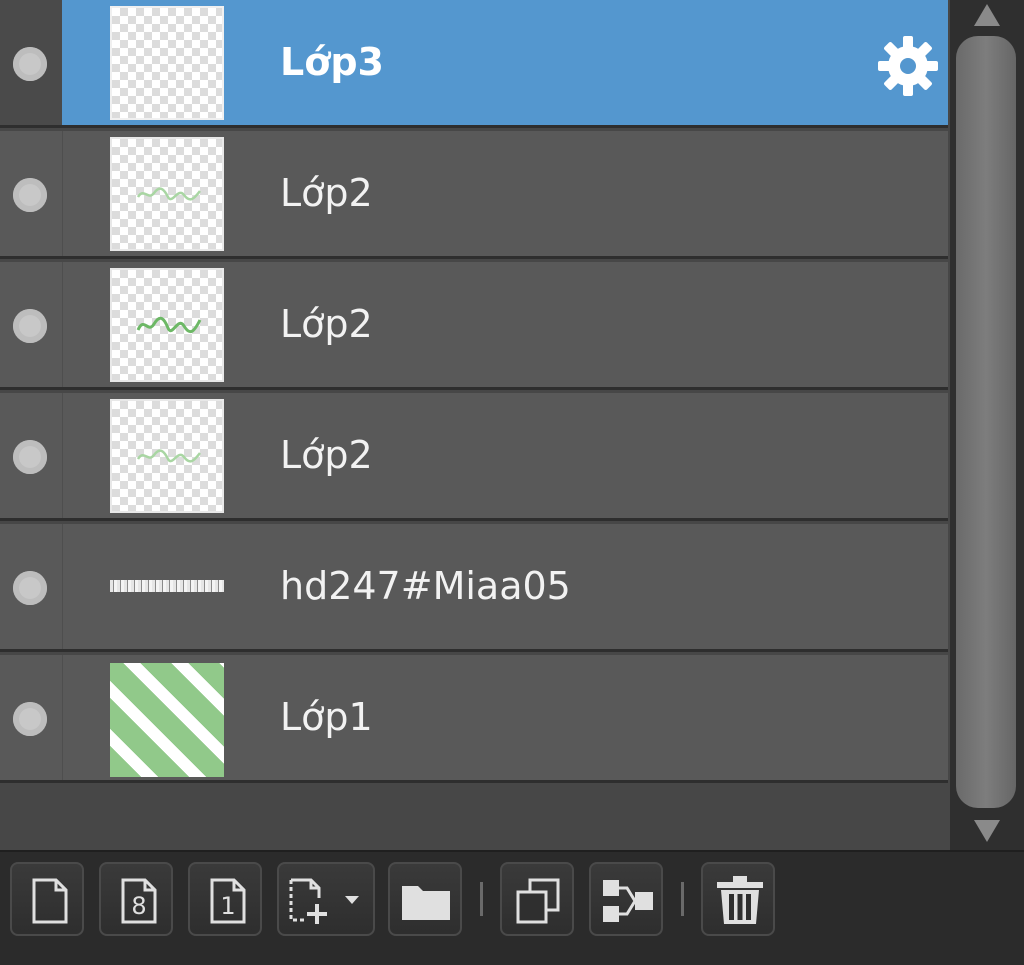  What do you see at coordinates (908, 66) in the screenshot?
I see `gear-icon` at bounding box center [908, 66].